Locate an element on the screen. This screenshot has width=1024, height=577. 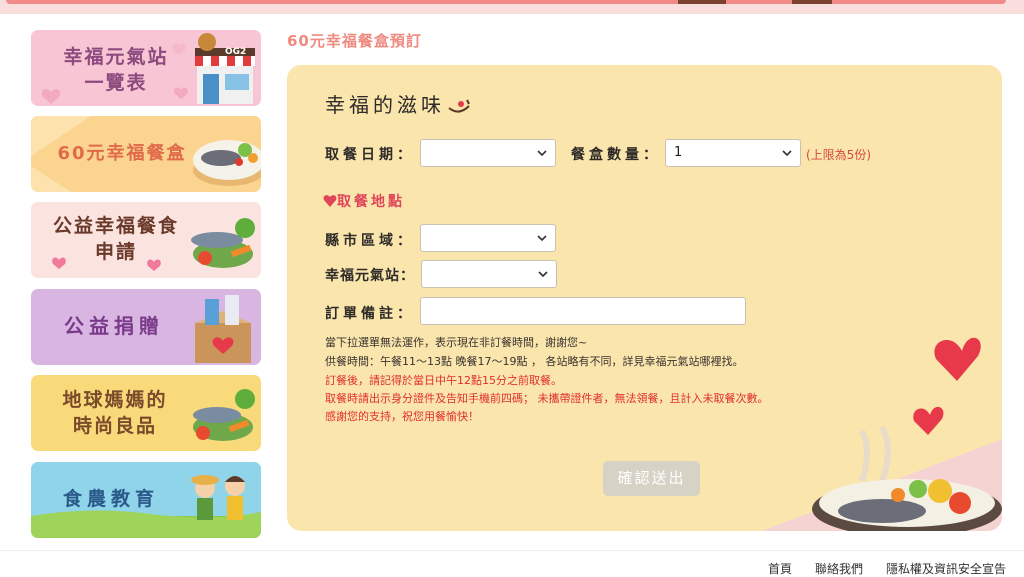
tile-label: 60元幸福餐盒 is located at coordinates (122, 153).